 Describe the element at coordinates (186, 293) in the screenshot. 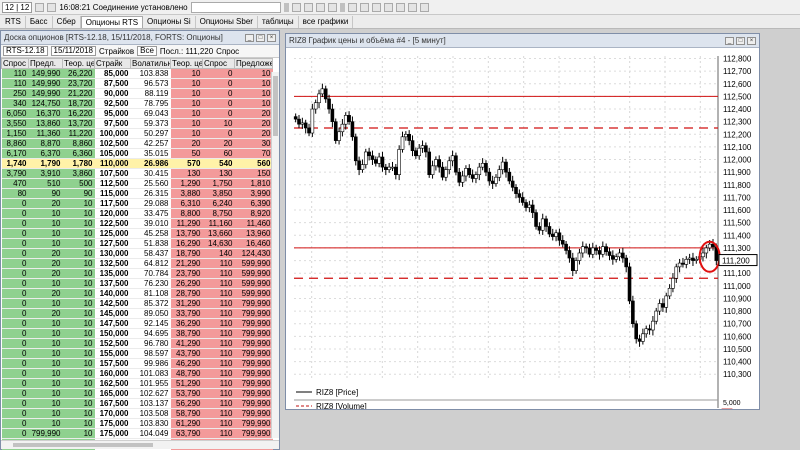

I see `put-theor-cell: 28,790` at that location.